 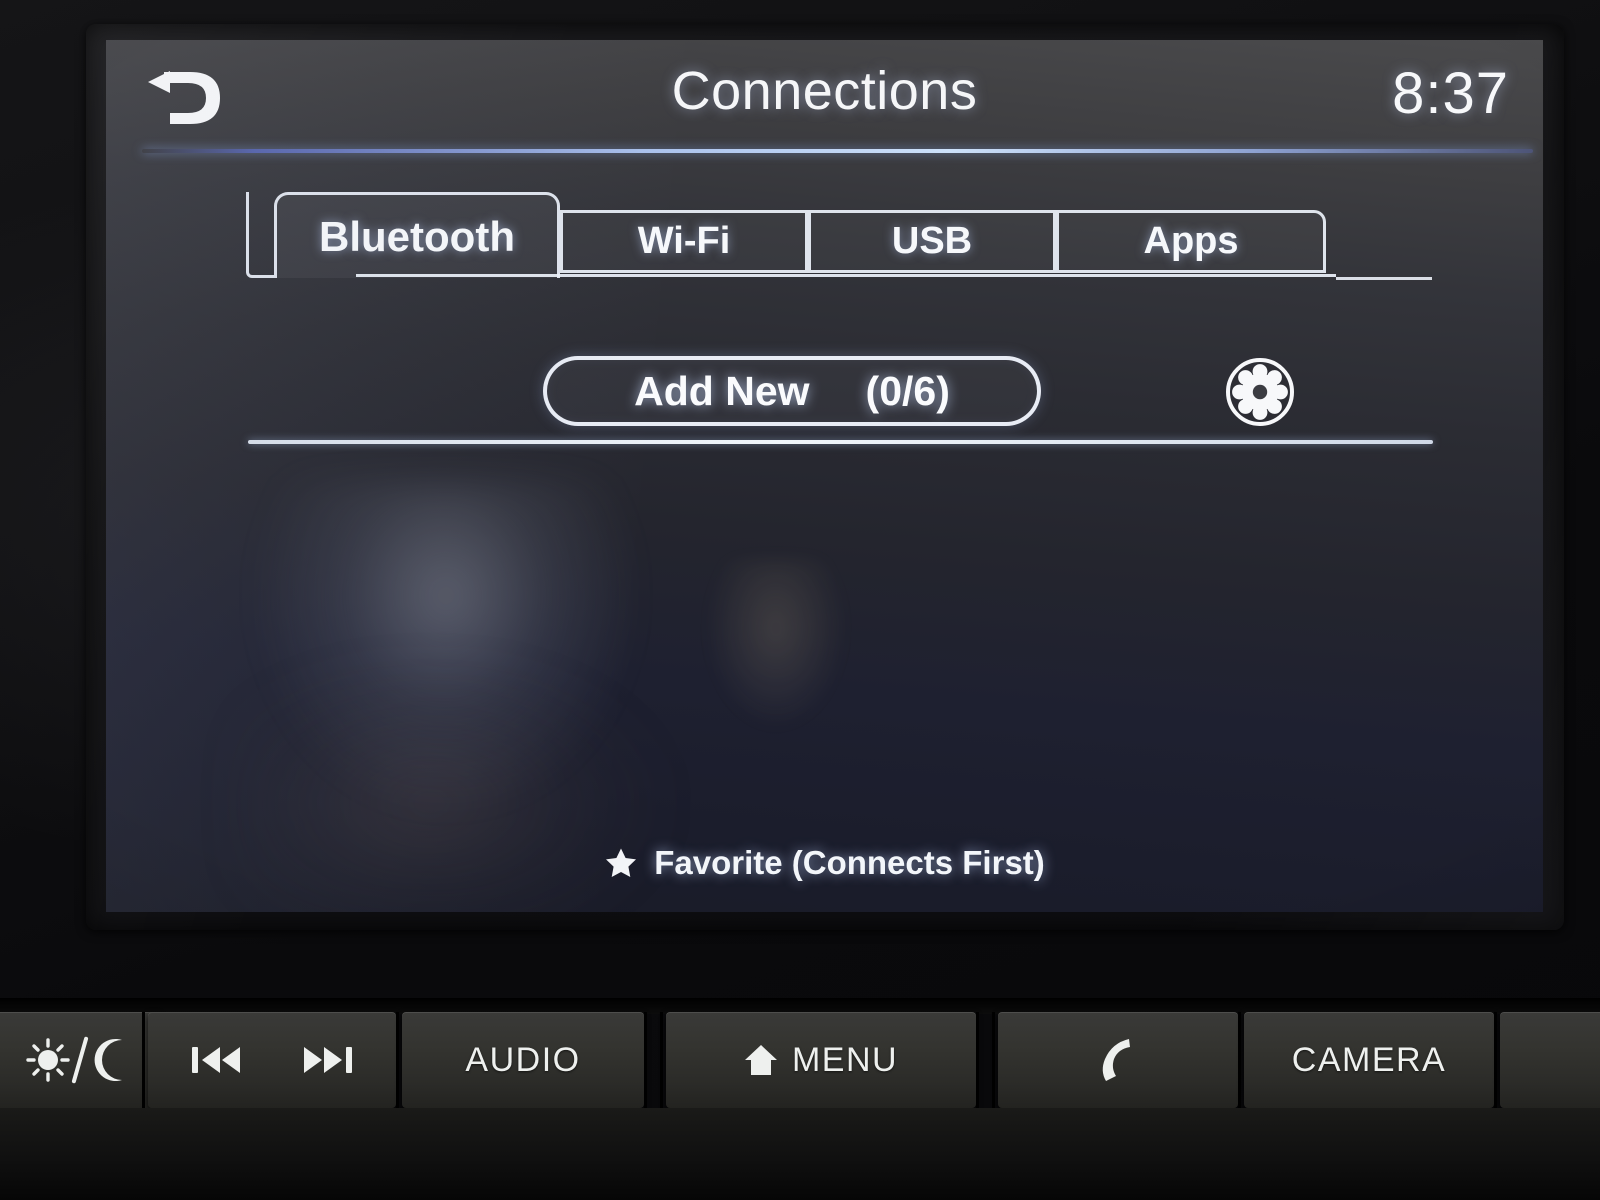 I want to click on hw-button-audio: AUDIO, so click(x=523, y=1060).